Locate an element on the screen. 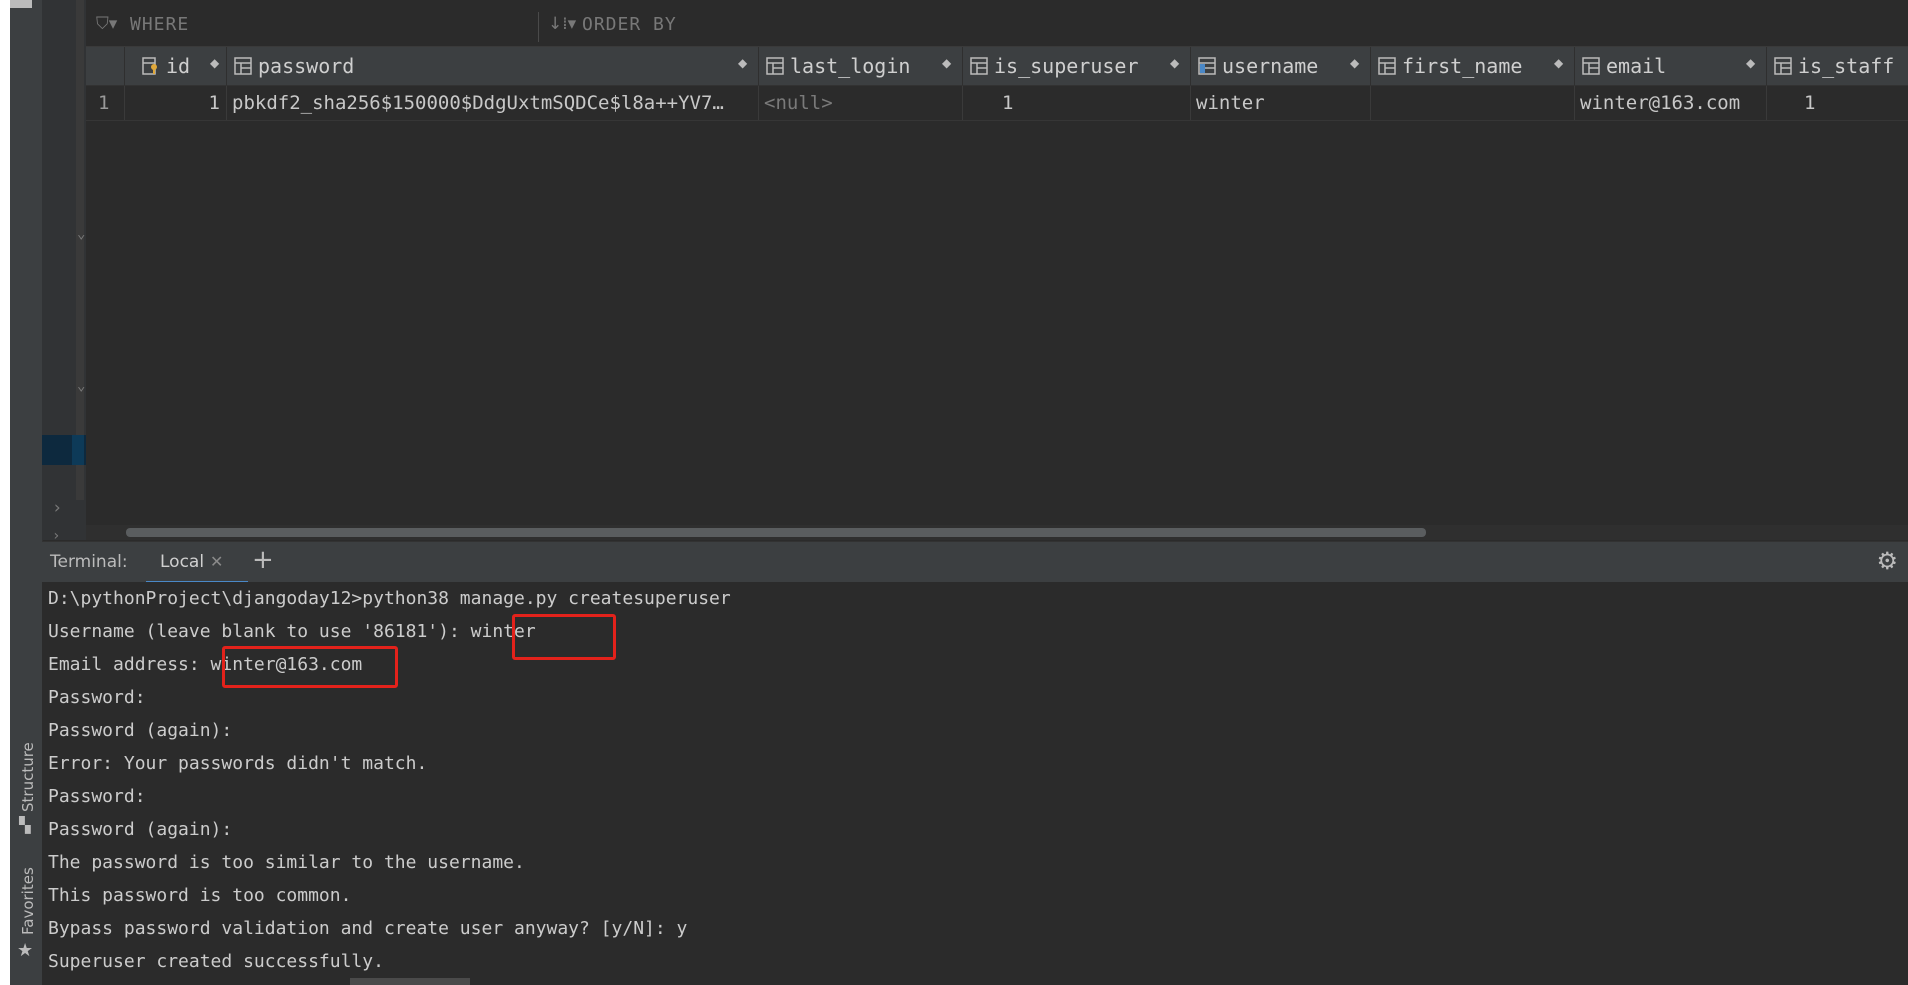 This screenshot has height=985, width=1908. cell-value: winter@163.com is located at coordinates (1660, 103).